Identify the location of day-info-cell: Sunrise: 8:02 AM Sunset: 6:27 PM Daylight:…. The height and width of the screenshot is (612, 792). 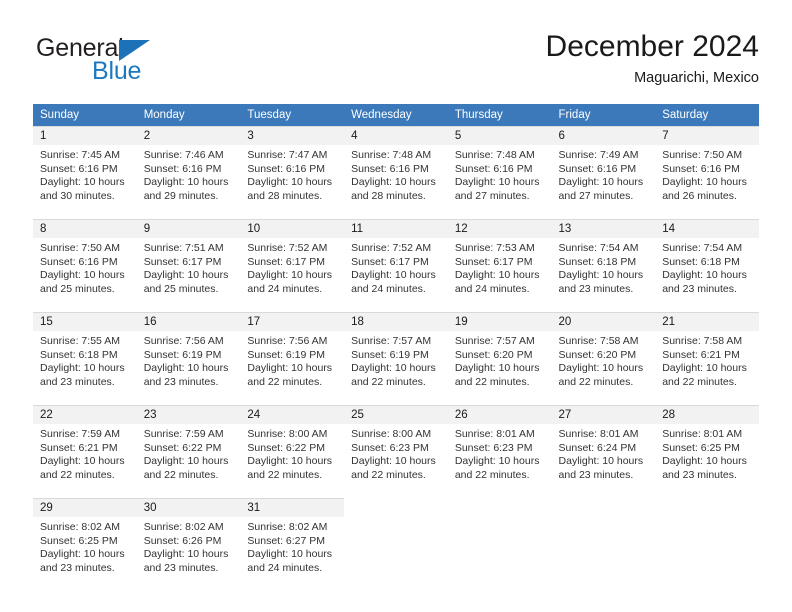
(292, 554).